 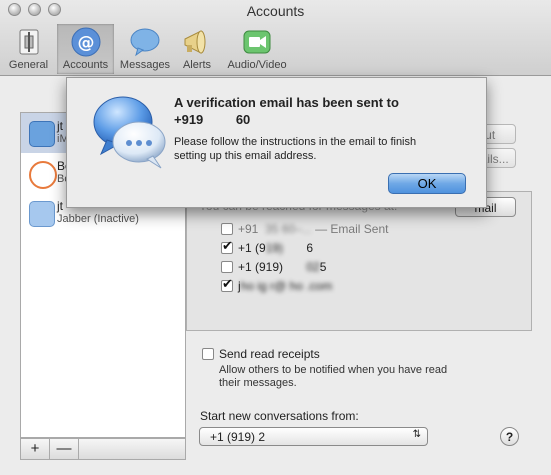 I want to click on address-redacted: ho ig r@ ho .com, so click(x=286, y=286).